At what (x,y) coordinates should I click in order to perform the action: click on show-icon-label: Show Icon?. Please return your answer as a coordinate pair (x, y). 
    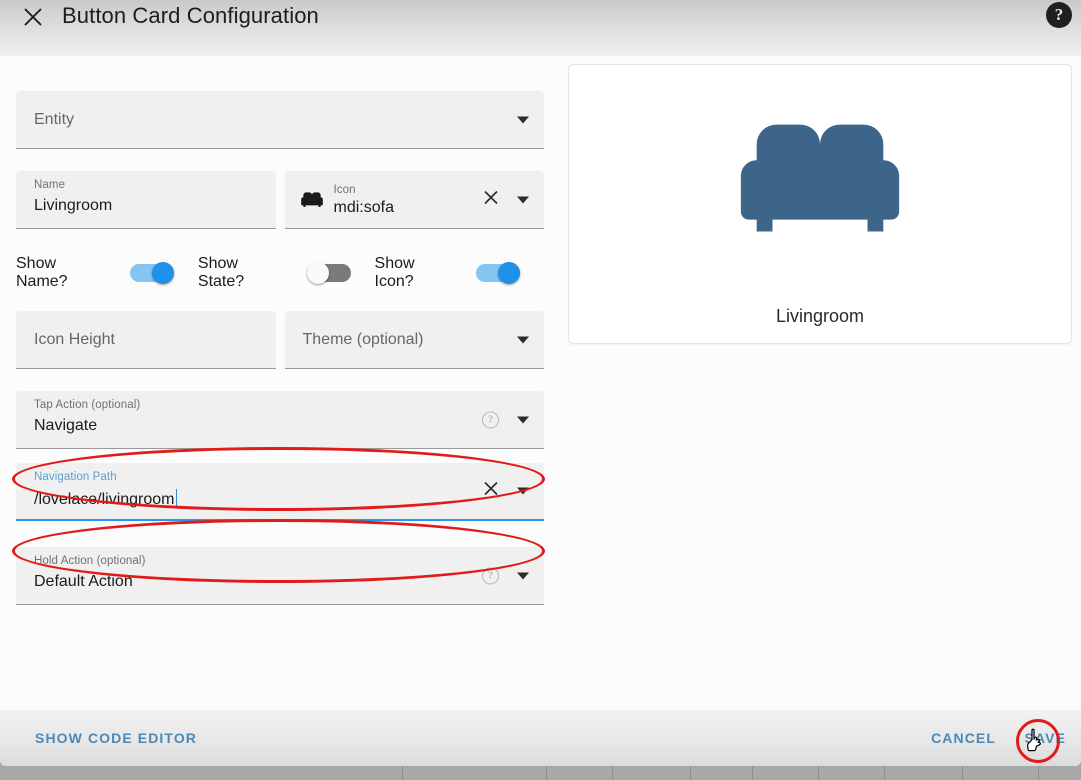
    Looking at the image, I should click on (394, 272).